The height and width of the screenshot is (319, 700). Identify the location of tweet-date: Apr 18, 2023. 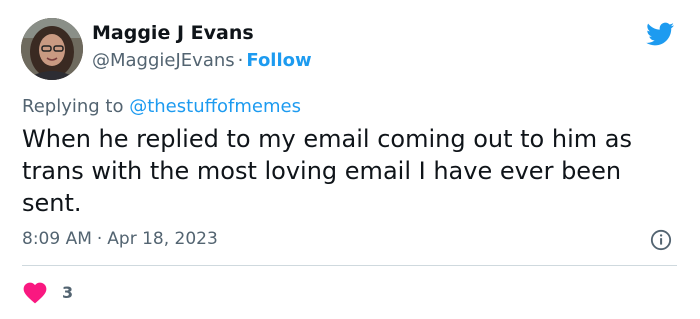
(162, 239).